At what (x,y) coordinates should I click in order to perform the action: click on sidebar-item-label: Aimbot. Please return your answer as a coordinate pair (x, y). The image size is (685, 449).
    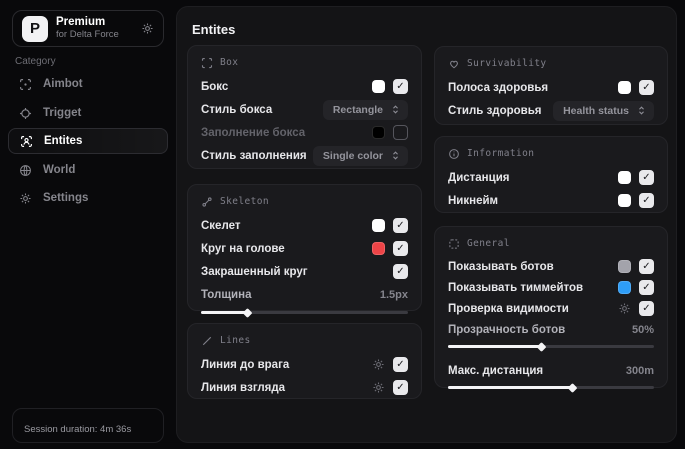
    Looking at the image, I should click on (63, 84).